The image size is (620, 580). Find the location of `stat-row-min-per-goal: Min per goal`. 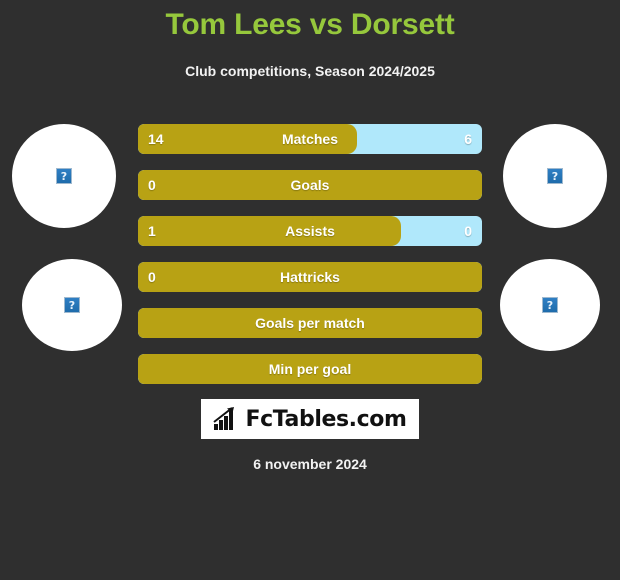

stat-row-min-per-goal: Min per goal is located at coordinates (310, 369).